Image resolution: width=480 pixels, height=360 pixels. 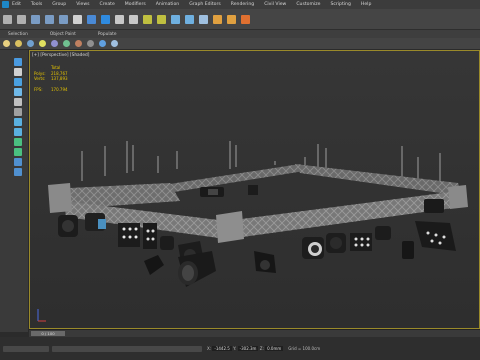 I want to click on scale-icon, so click(x=133, y=19).